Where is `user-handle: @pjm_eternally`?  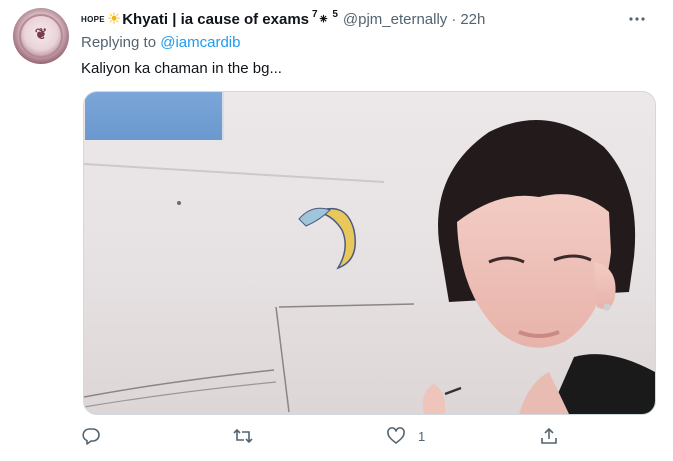
user-handle: @pjm_eternally is located at coordinates (395, 19).